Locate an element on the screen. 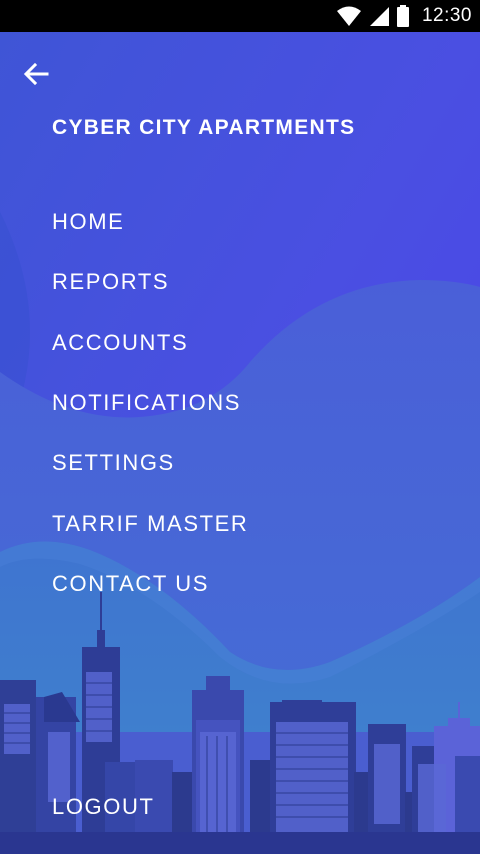 The height and width of the screenshot is (854, 480). menu-item-home: HOME is located at coordinates (240, 222).